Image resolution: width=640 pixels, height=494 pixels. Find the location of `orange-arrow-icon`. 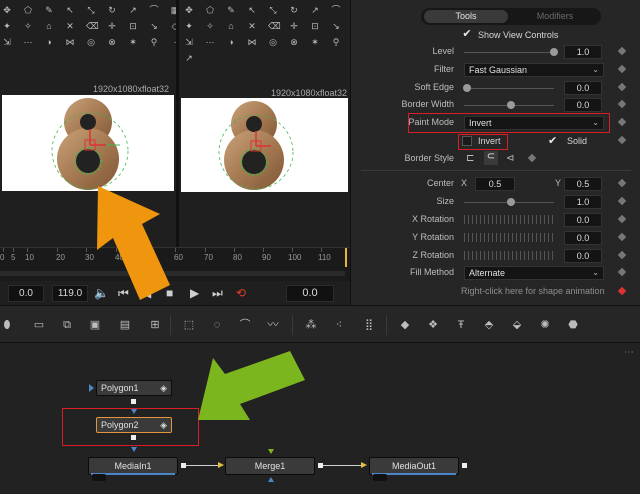

orange-arrow-icon is located at coordinates (133, 243).